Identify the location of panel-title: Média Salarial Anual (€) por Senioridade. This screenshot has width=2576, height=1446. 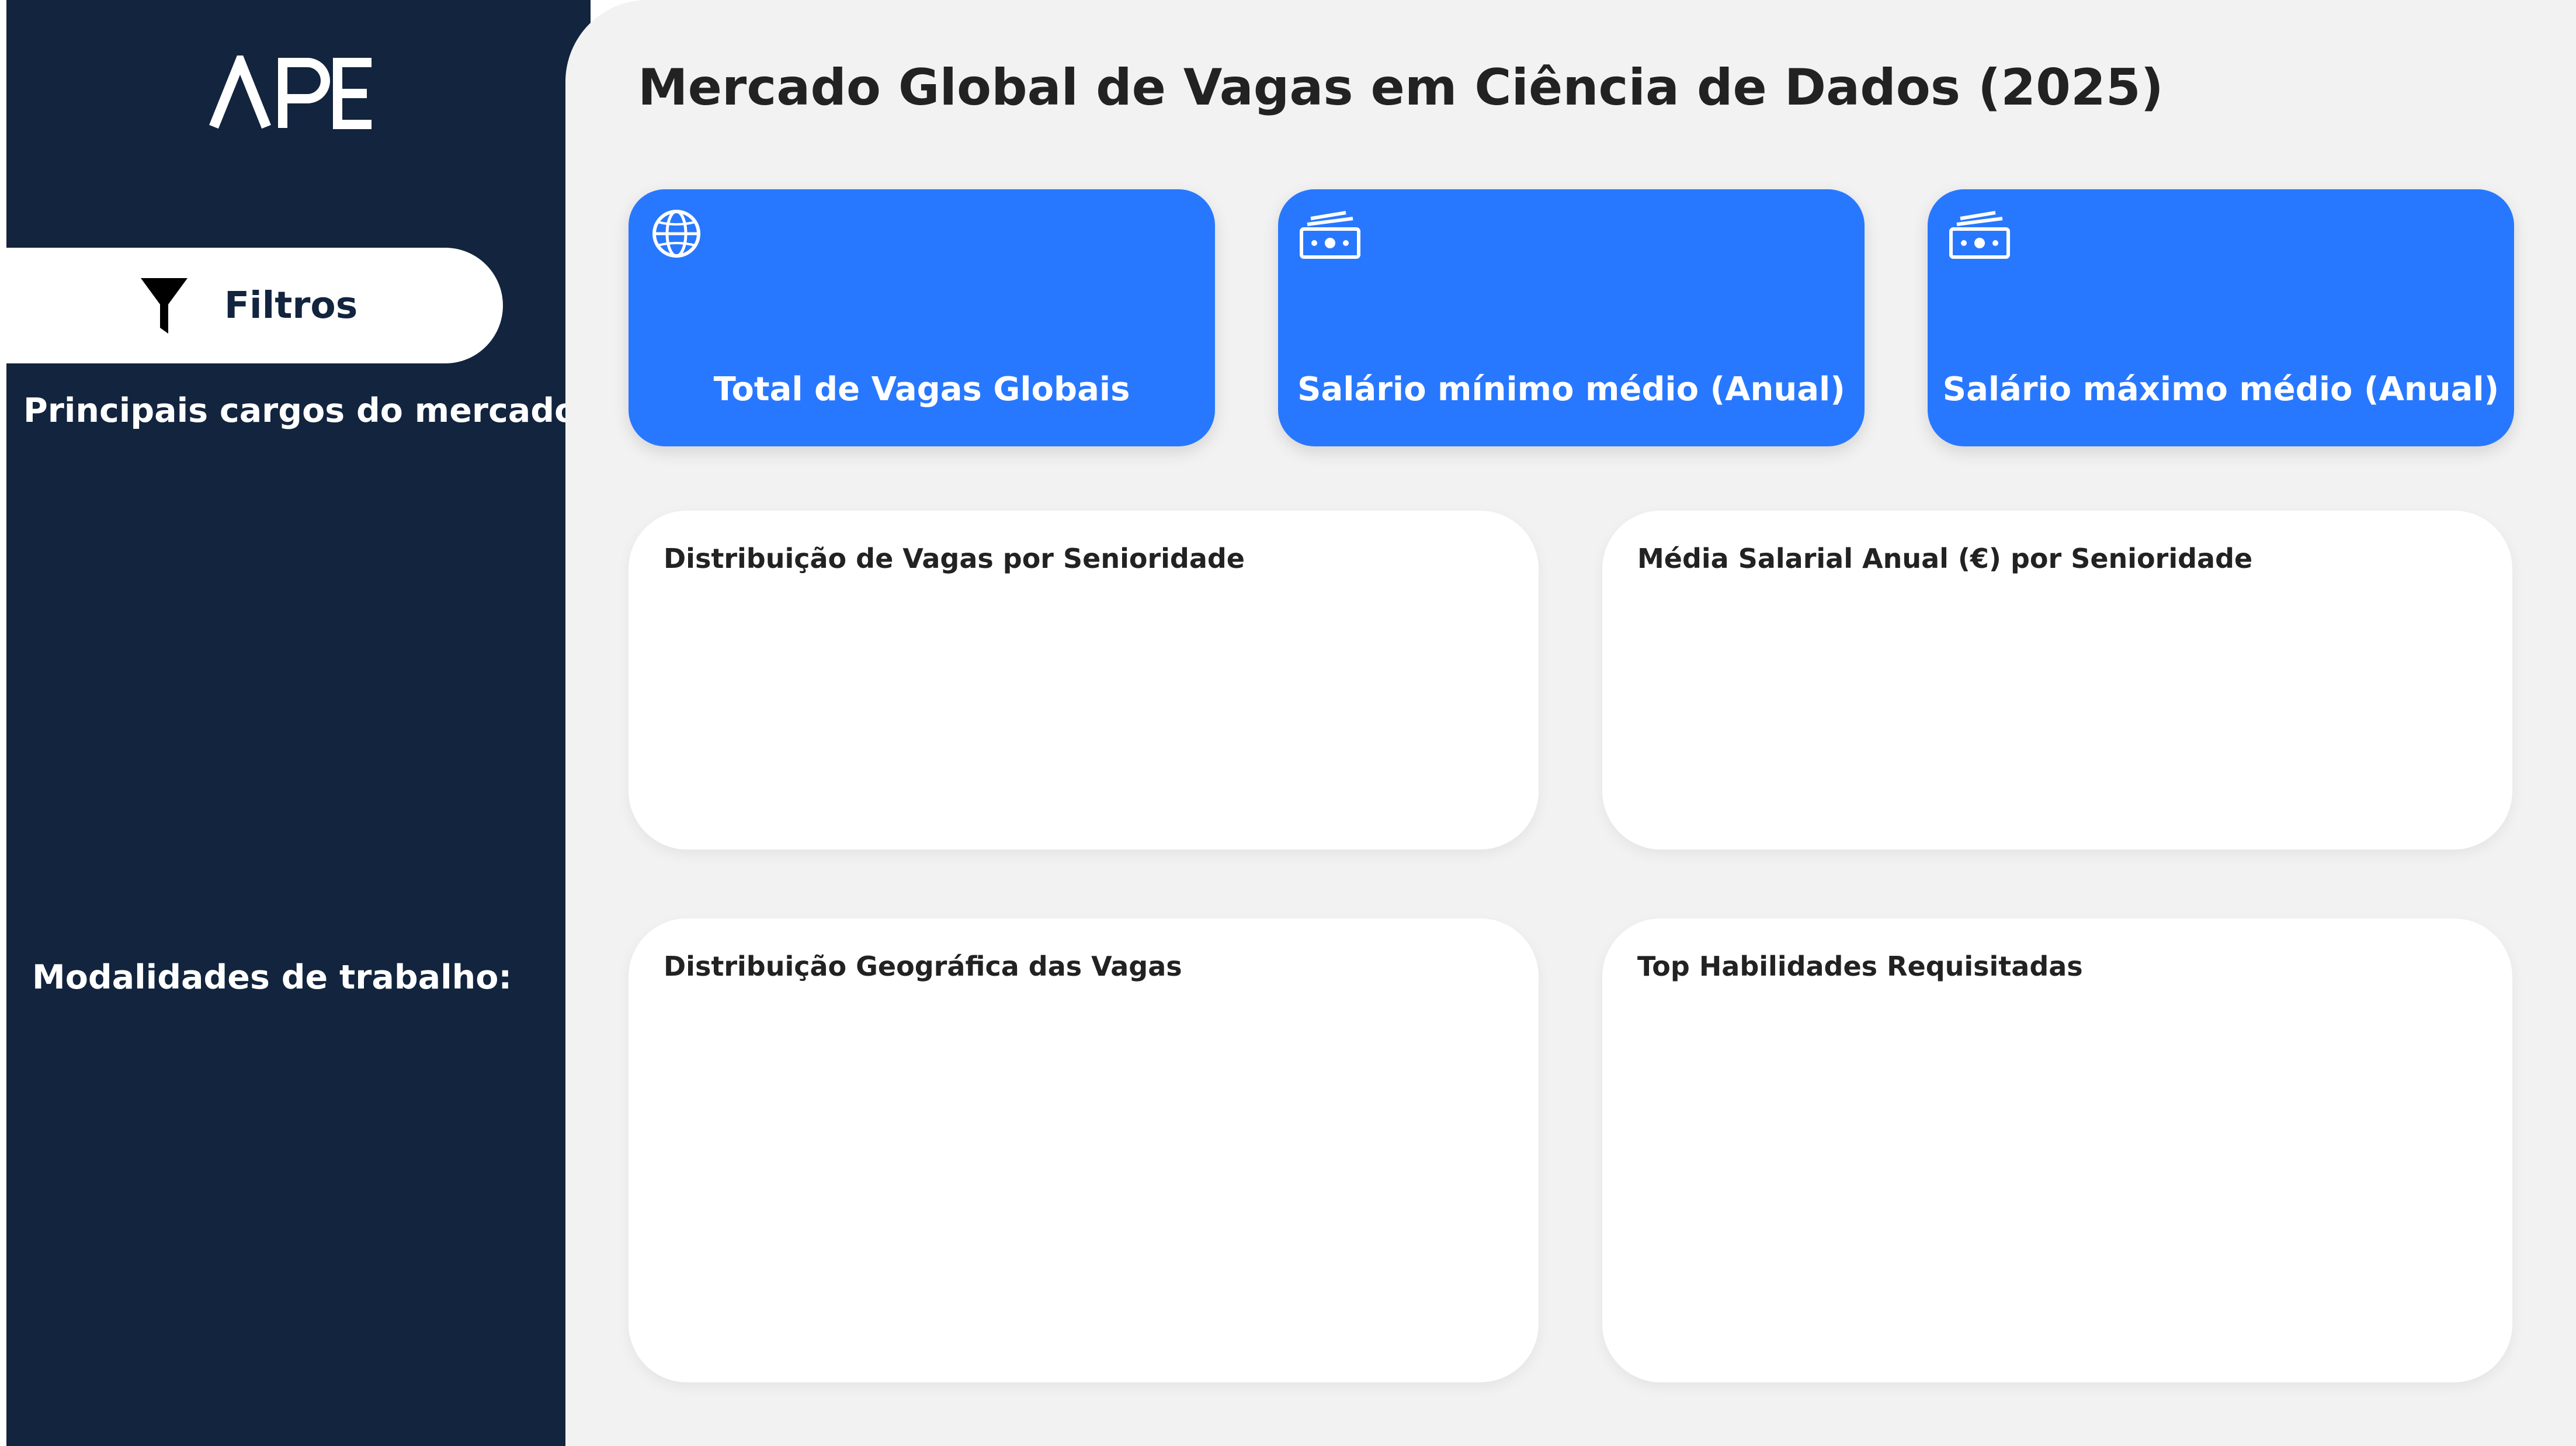
(1945, 558).